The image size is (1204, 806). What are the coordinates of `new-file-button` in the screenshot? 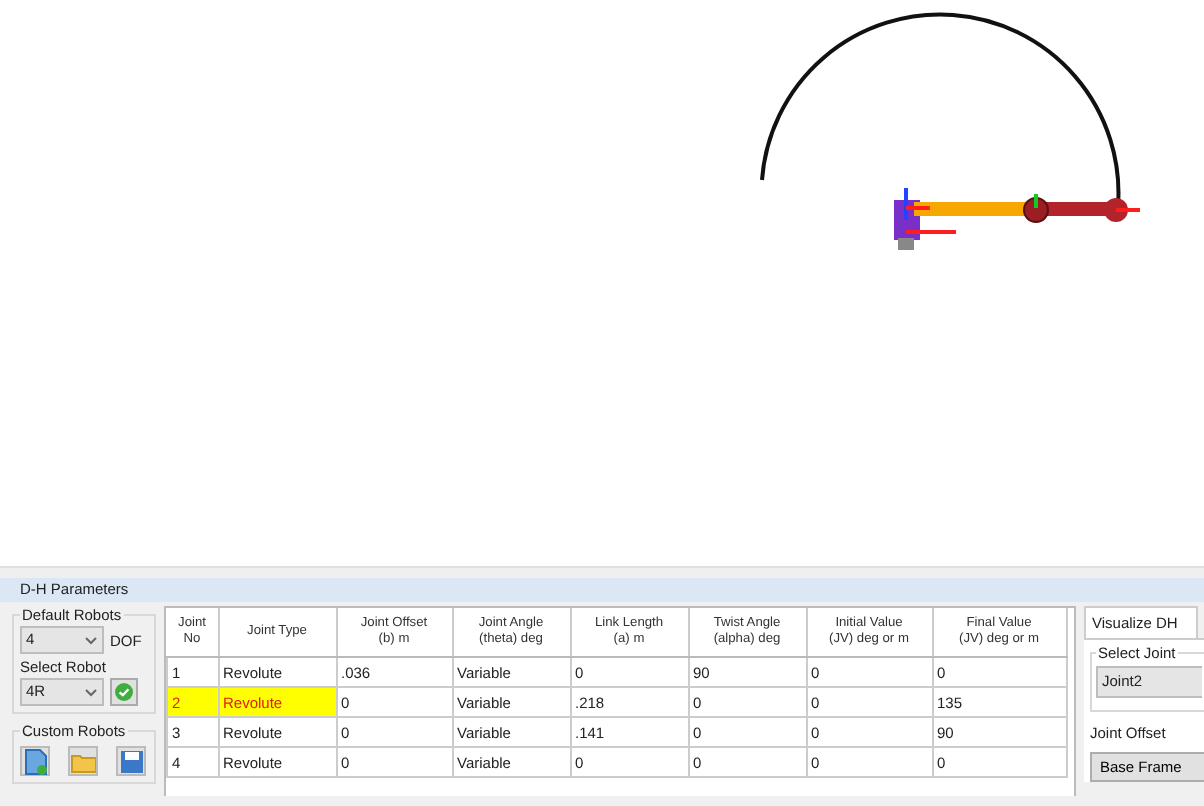 It's located at (35, 761).